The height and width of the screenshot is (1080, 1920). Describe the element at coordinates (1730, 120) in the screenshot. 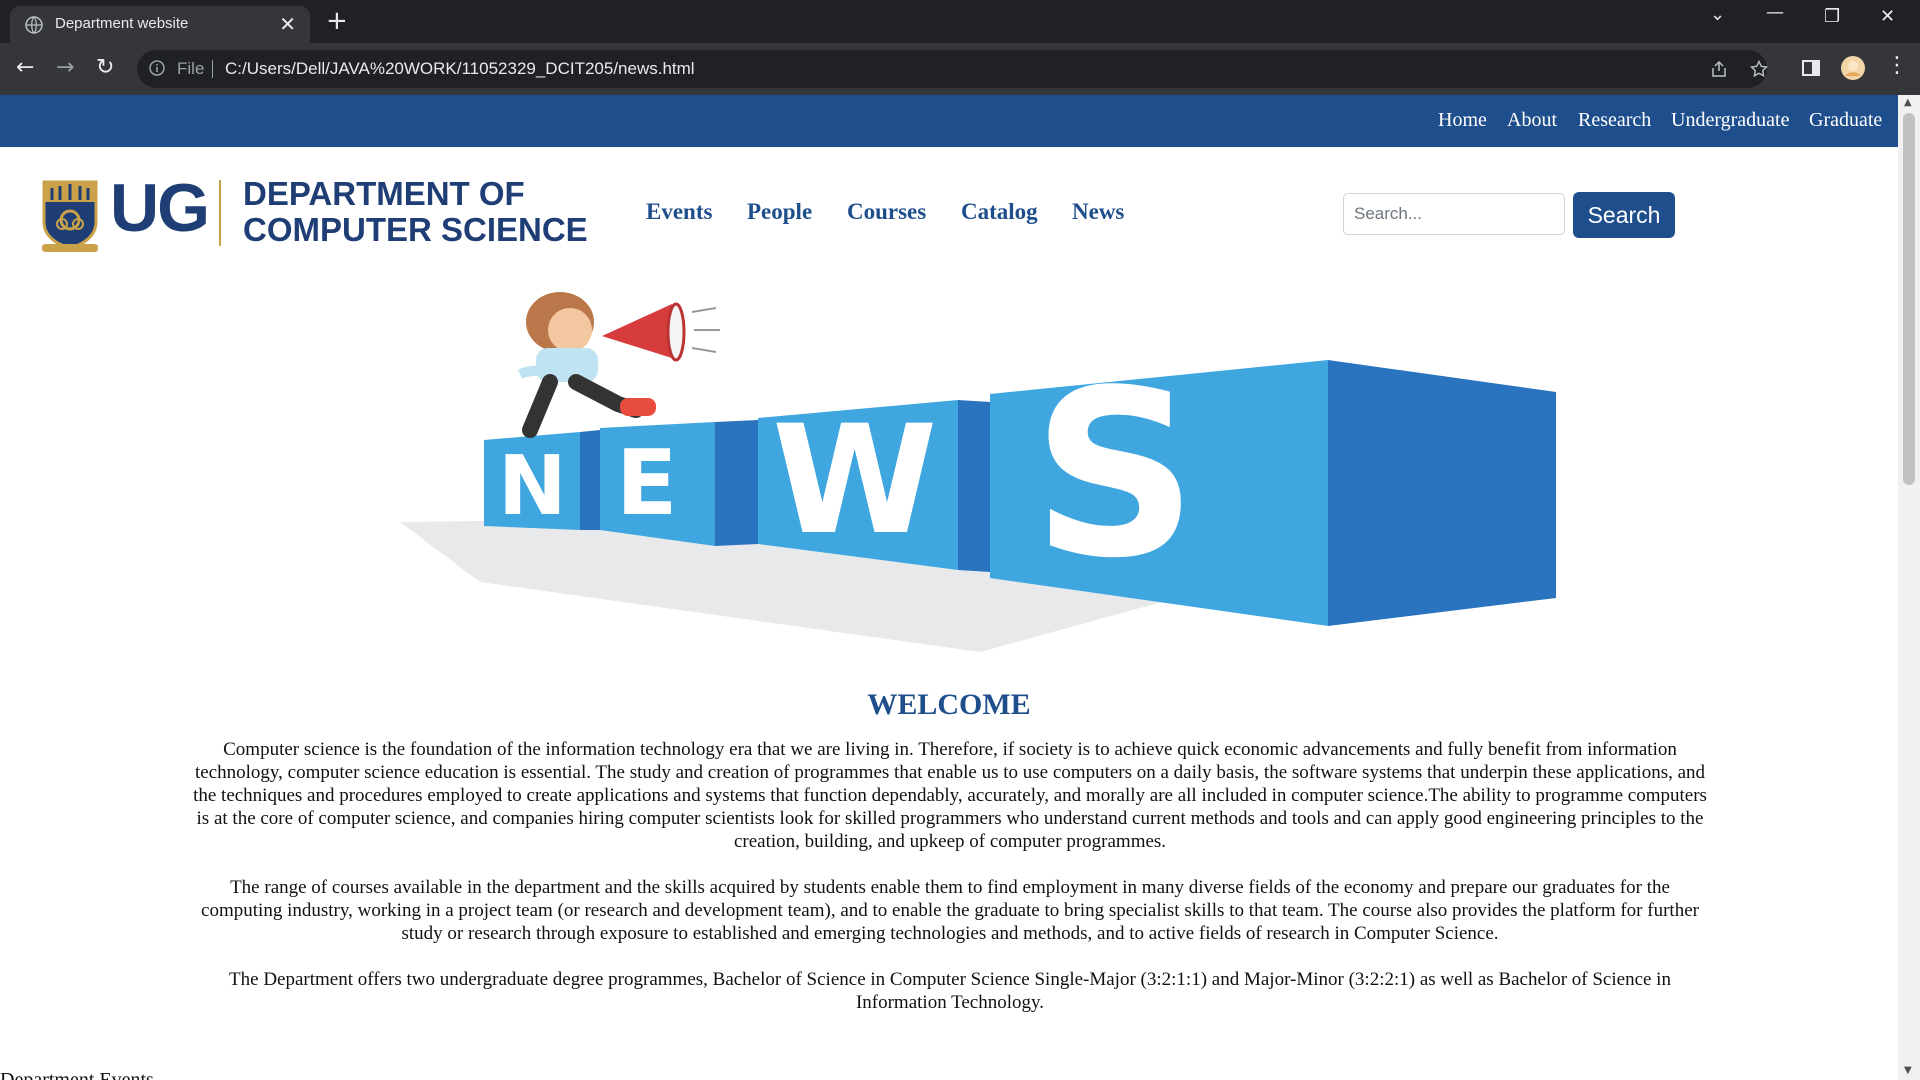

I see `top-nav-undergraduate: Undergraduate` at that location.